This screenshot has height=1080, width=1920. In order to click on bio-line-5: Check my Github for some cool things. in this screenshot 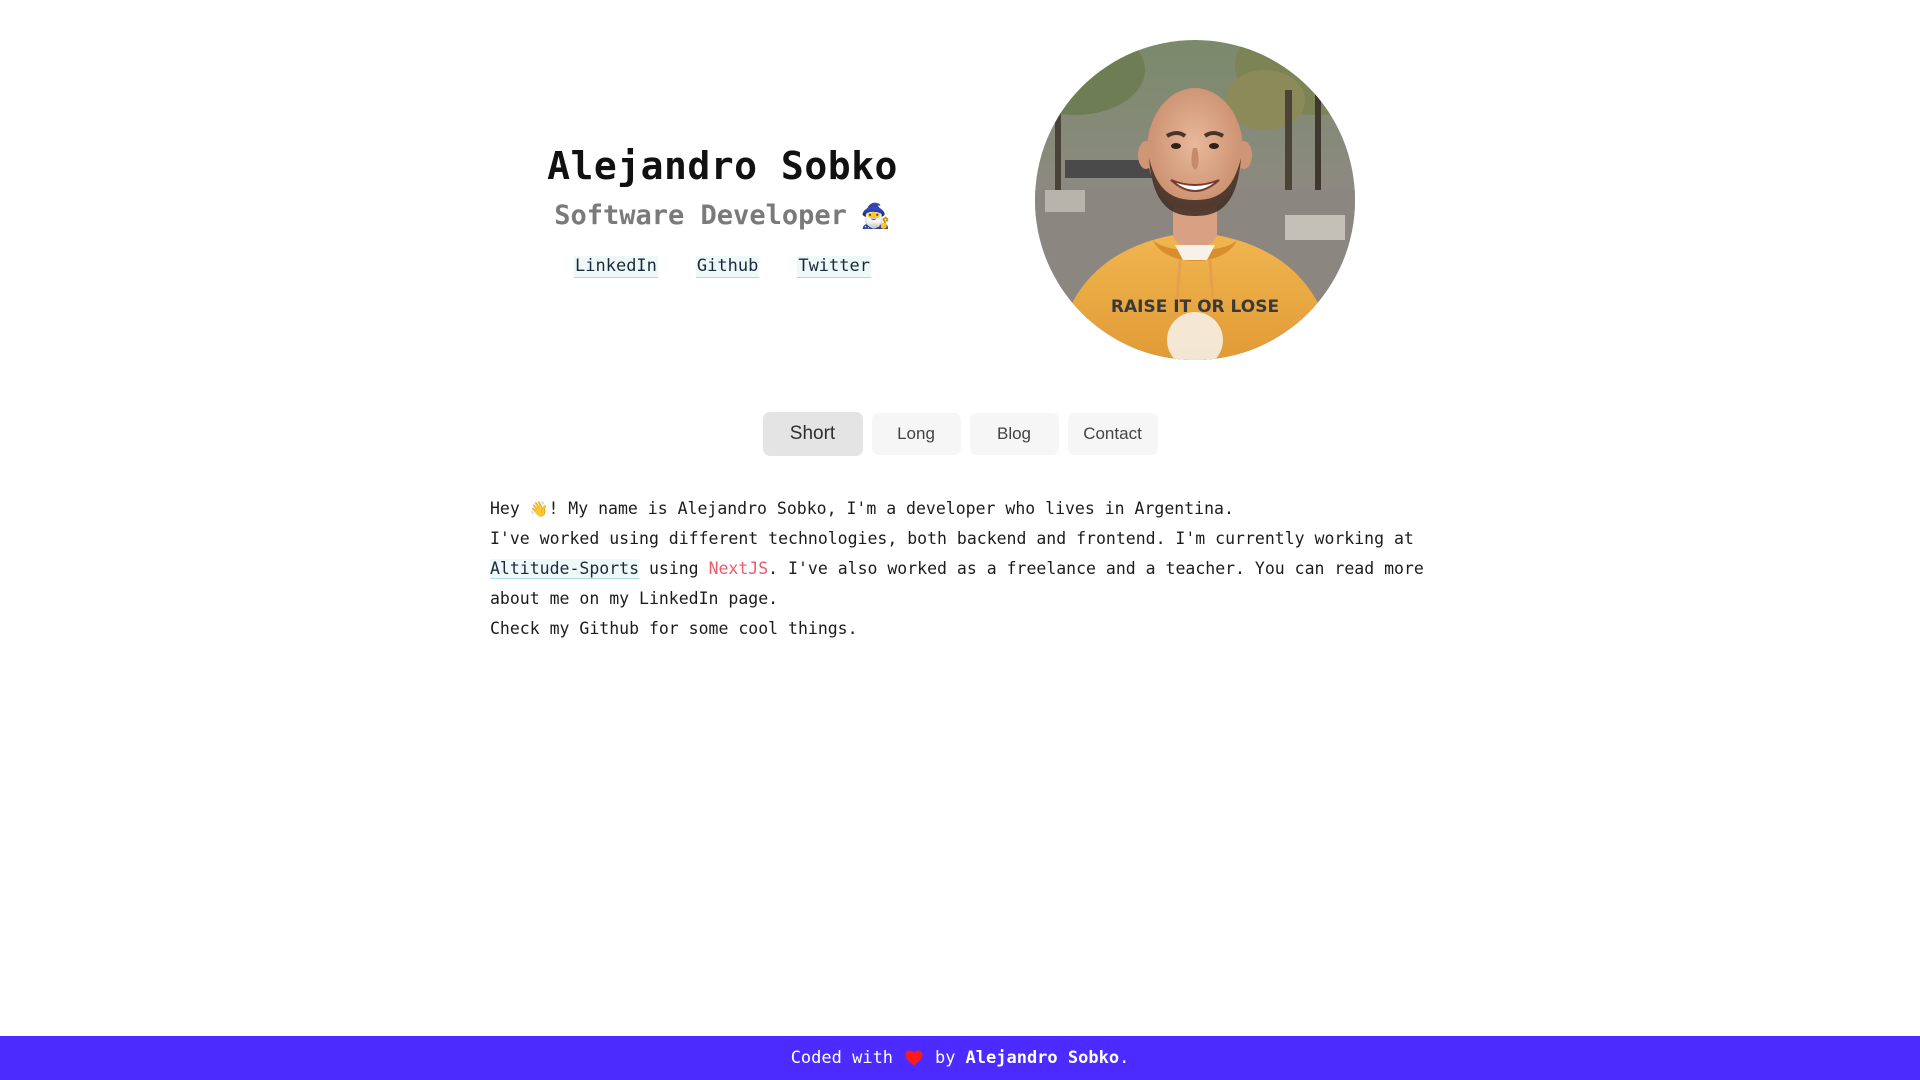, I will do `click(674, 628)`.